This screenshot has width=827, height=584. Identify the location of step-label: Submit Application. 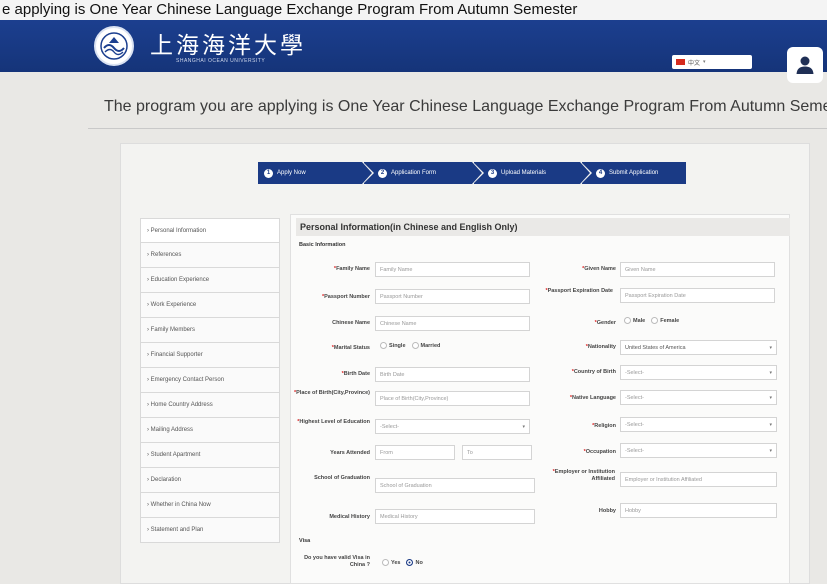
(634, 173).